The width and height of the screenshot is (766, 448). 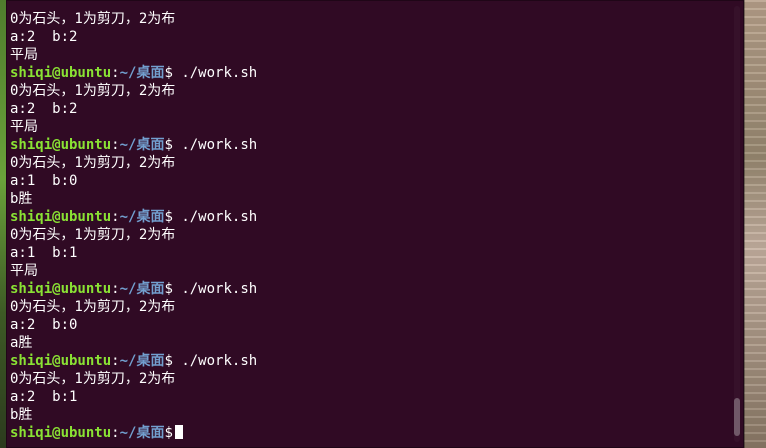 What do you see at coordinates (178, 432) in the screenshot?
I see `terminal-cursor` at bounding box center [178, 432].